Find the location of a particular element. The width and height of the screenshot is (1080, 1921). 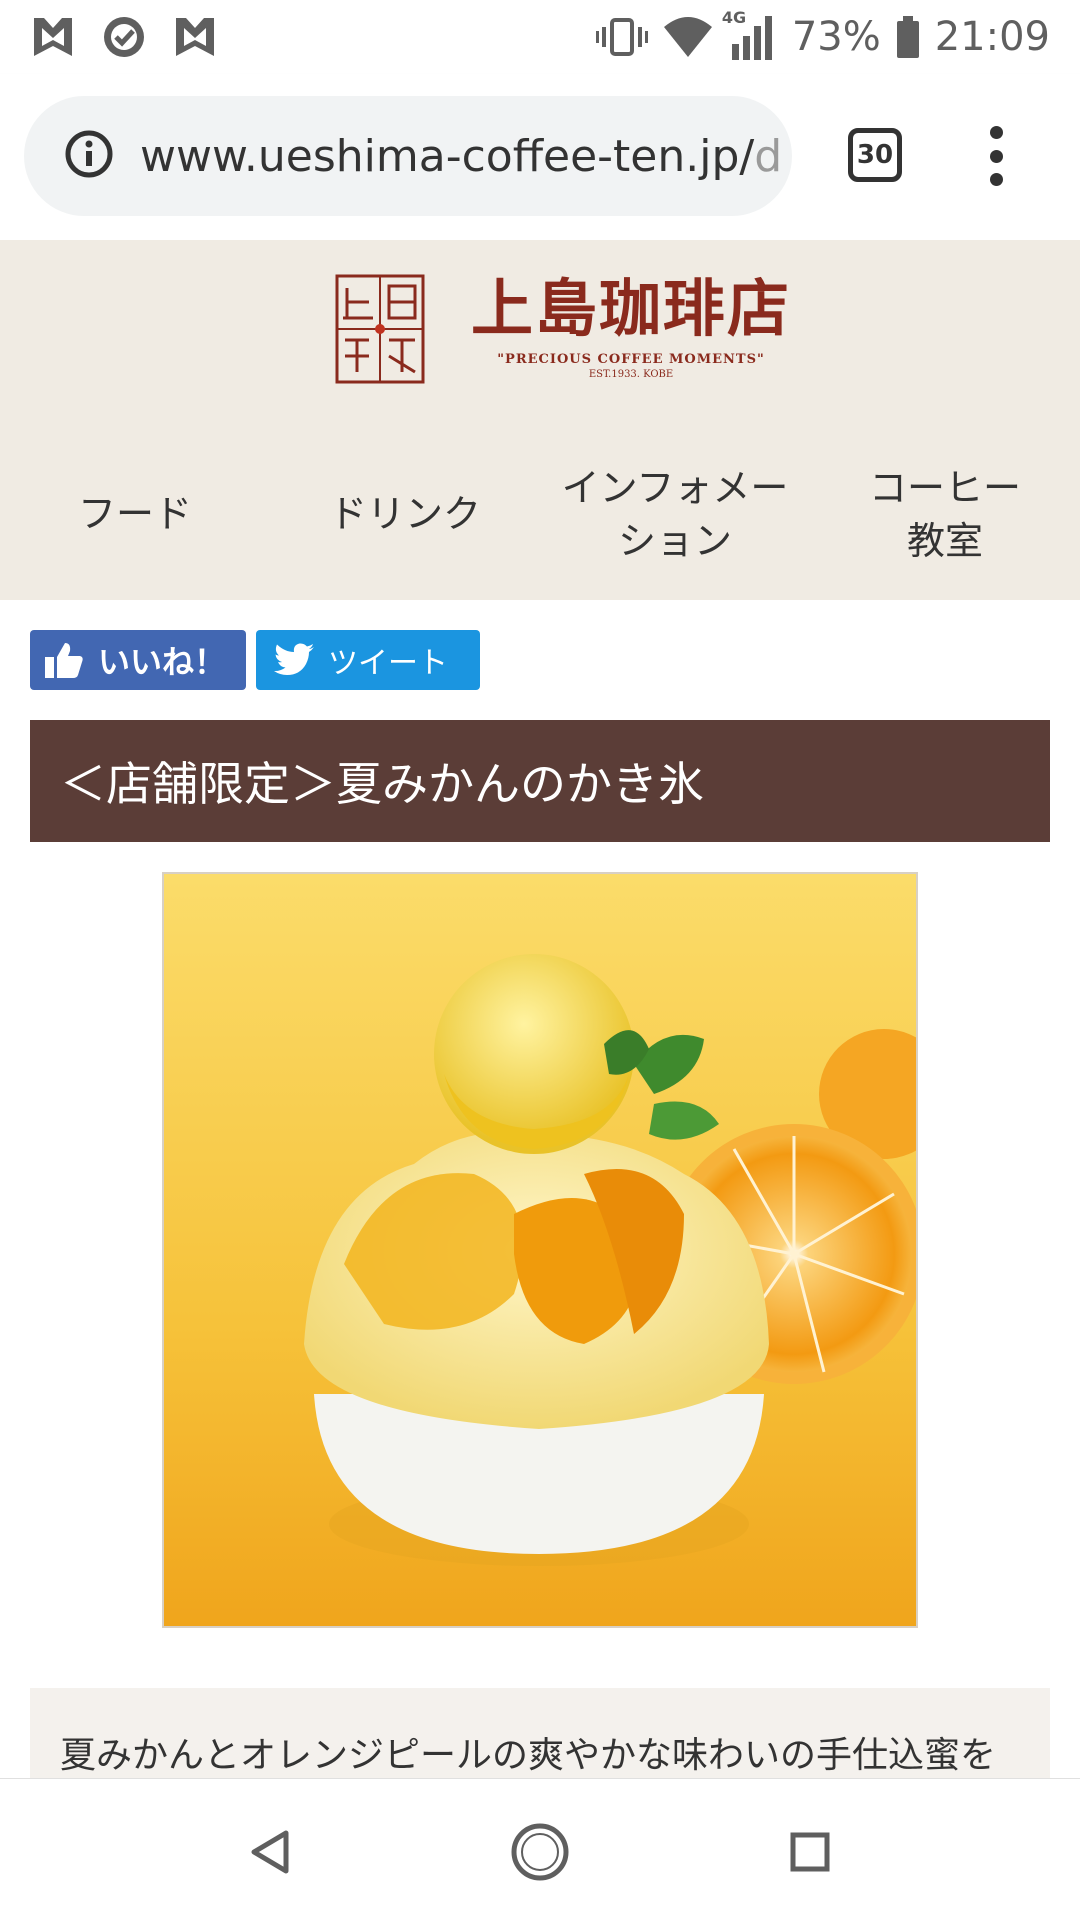

check-notification-icon is located at coordinates (124, 37).